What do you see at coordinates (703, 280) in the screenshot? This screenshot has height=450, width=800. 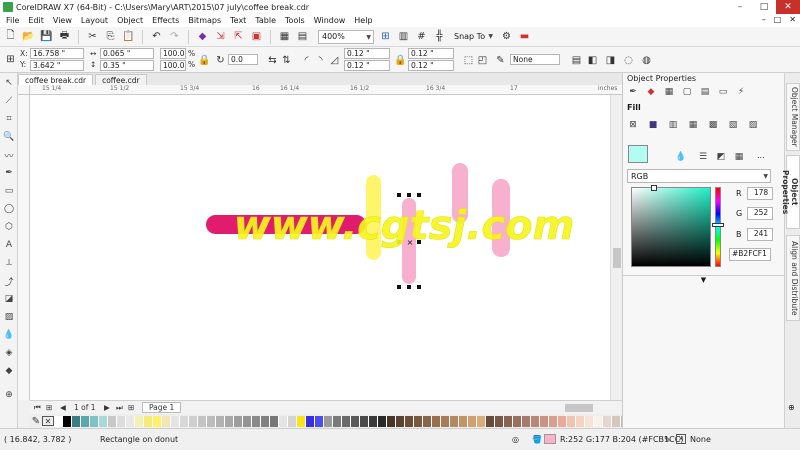 I see `expand-toggle-icon: ▼` at bounding box center [703, 280].